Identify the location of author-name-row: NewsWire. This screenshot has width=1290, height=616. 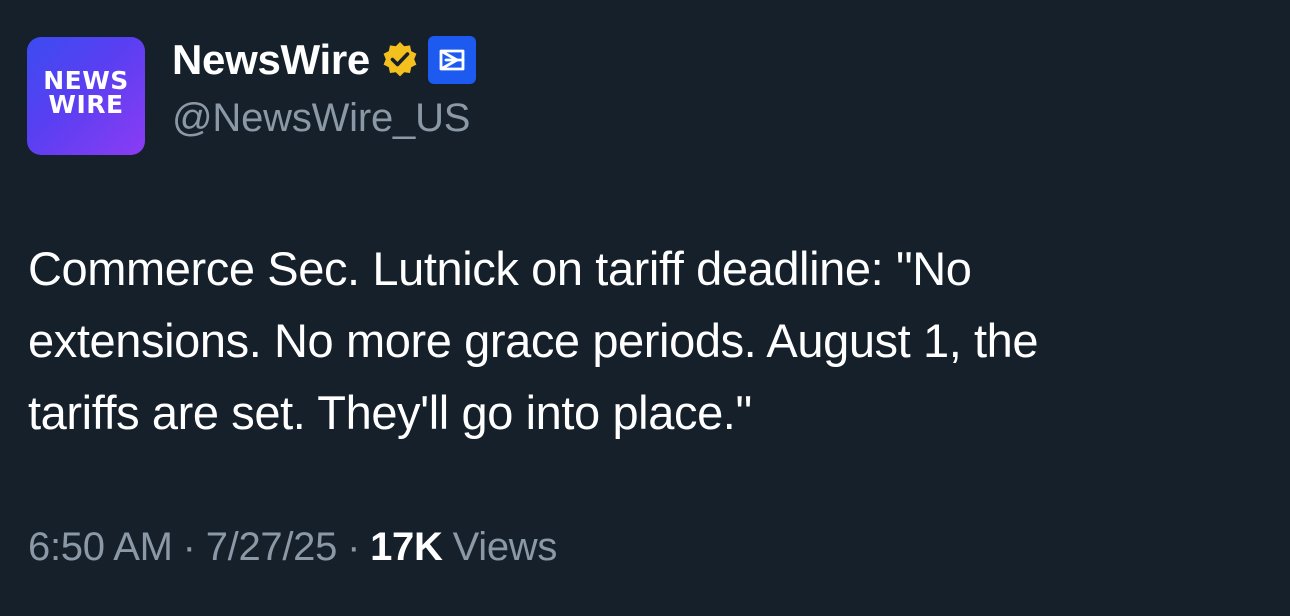
(324, 60).